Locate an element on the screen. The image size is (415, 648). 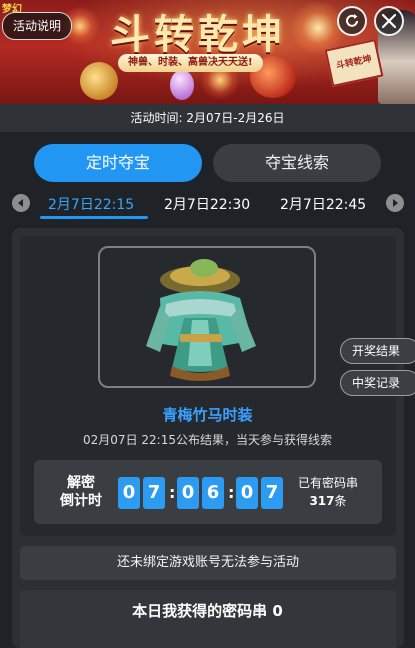
countdown-label: 解密 倒计时 is located at coordinates (81, 492).